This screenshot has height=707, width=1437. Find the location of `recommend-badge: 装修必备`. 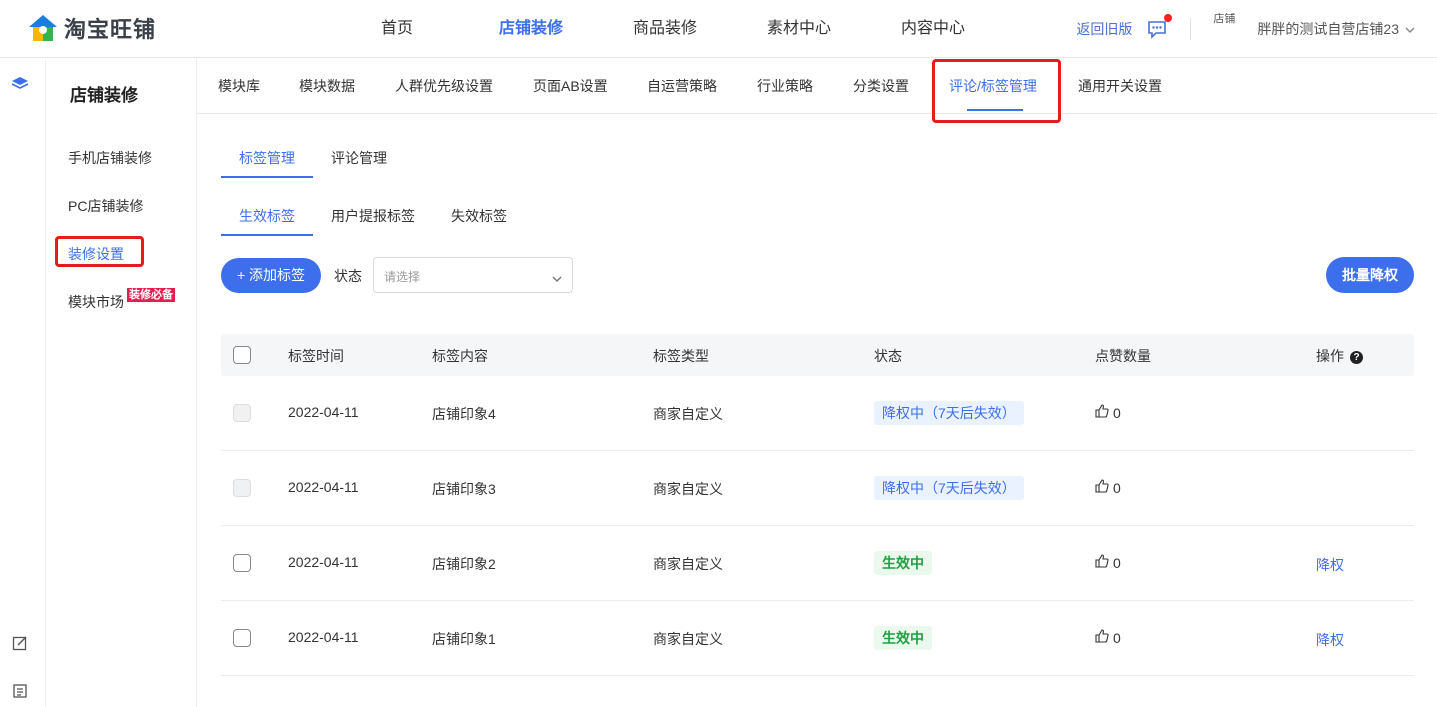

recommend-badge: 装修必备 is located at coordinates (151, 295).